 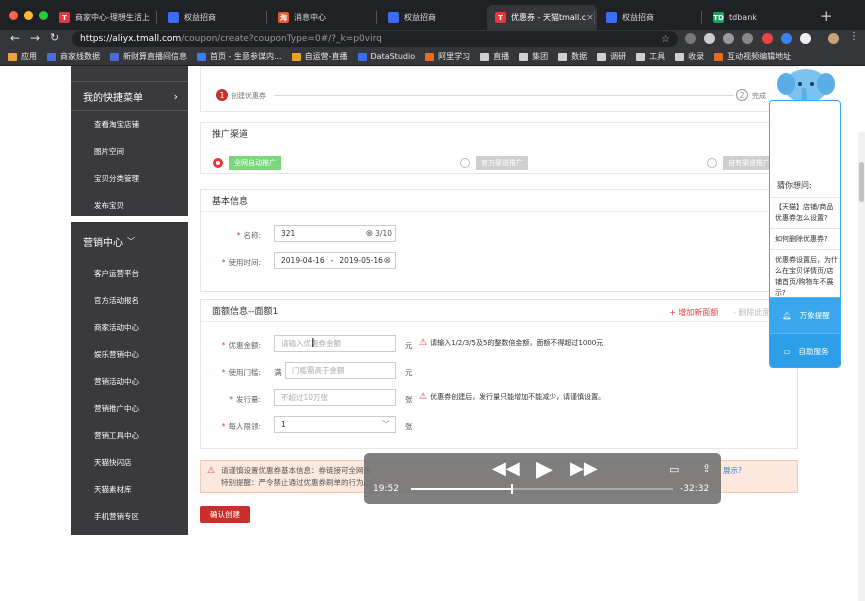 What do you see at coordinates (322, 17) in the screenshot?
I see `browser-tab: 淘消息中心` at bounding box center [322, 17].